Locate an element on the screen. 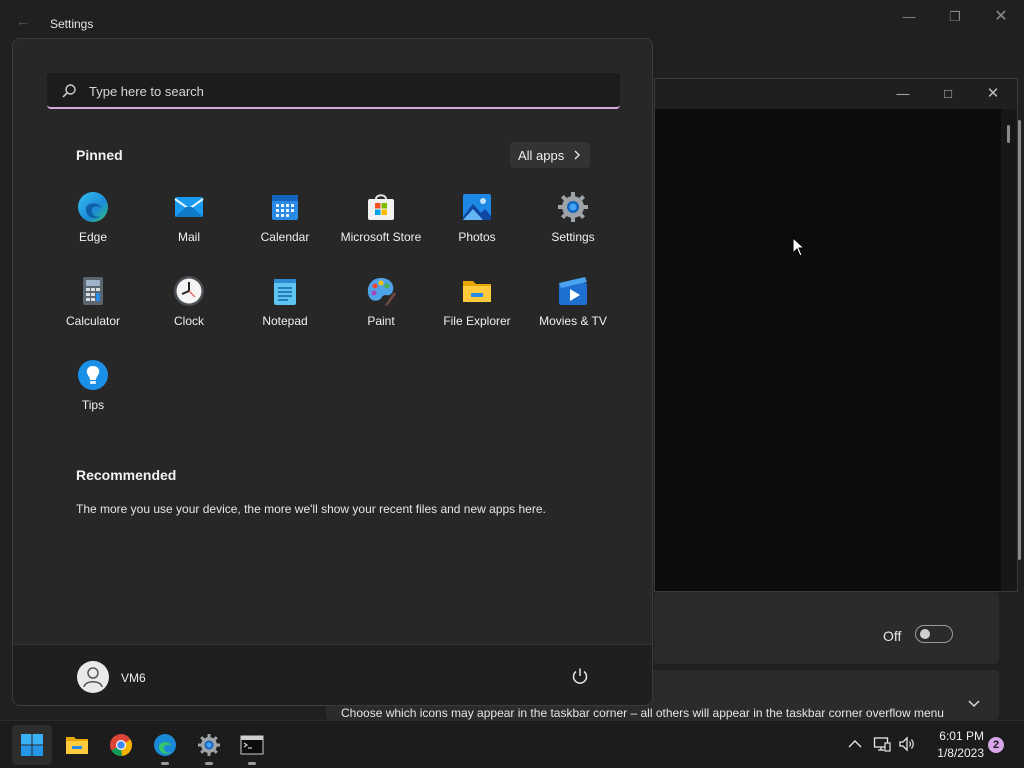 This screenshot has height=768, width=1024. notepad-icon is located at coordinates (285, 292).